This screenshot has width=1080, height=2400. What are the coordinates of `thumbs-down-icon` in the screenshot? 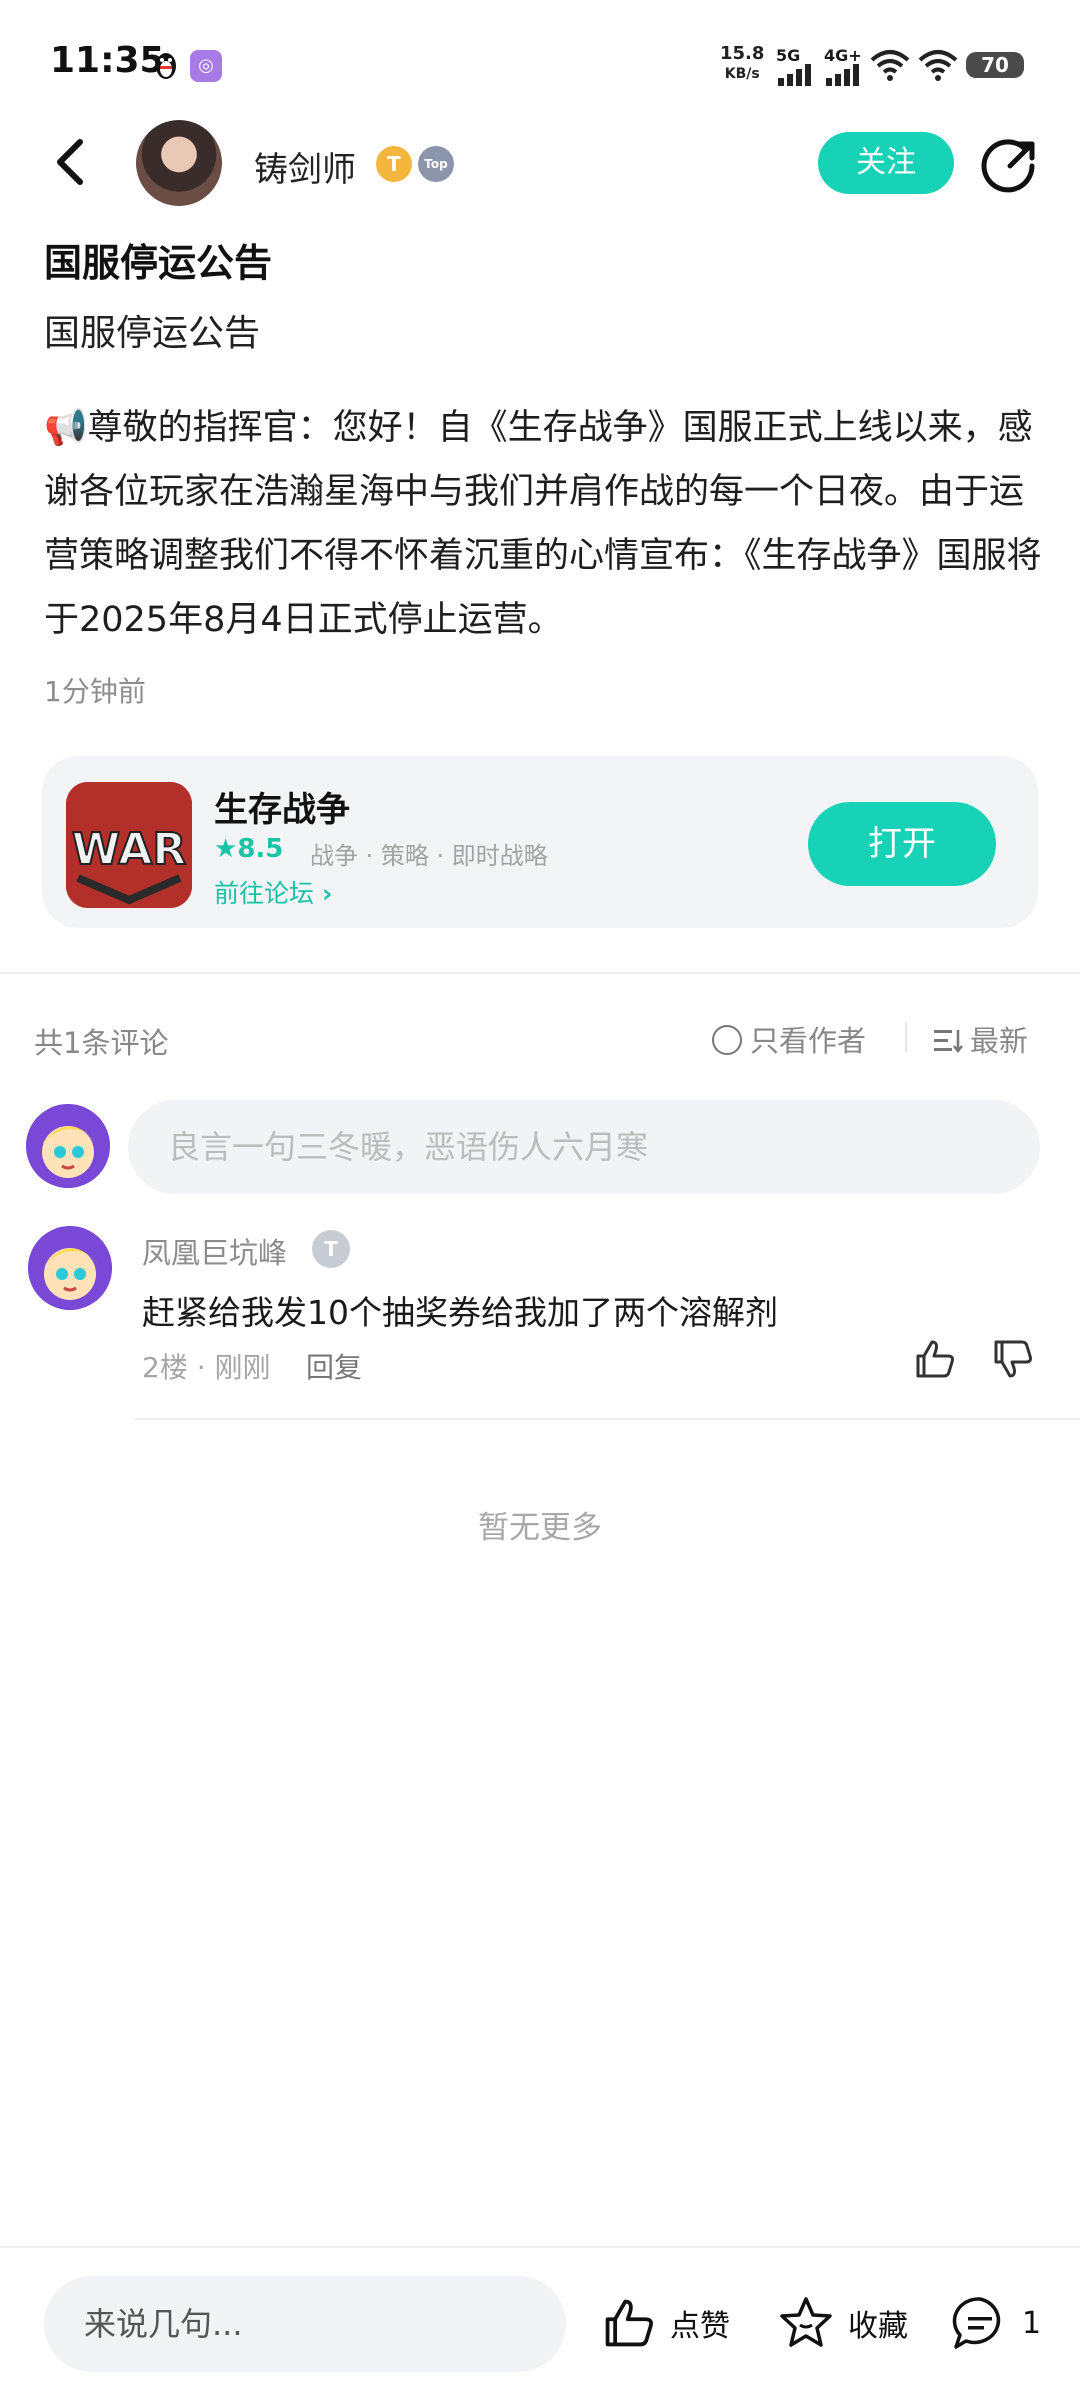 It's located at (1013, 1359).